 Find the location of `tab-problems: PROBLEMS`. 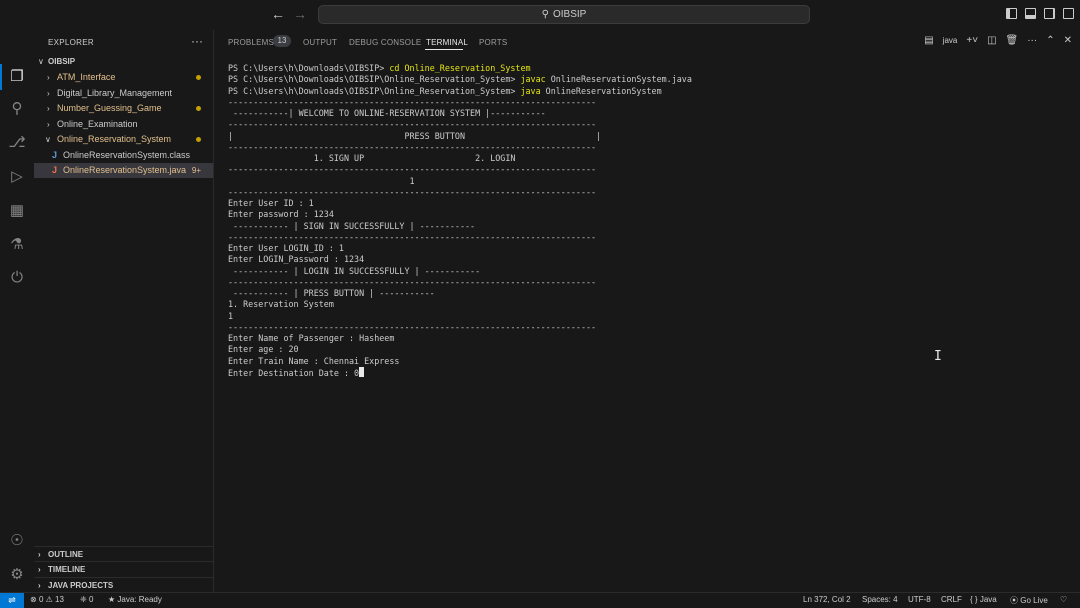

tab-problems: PROBLEMS is located at coordinates (251, 42).